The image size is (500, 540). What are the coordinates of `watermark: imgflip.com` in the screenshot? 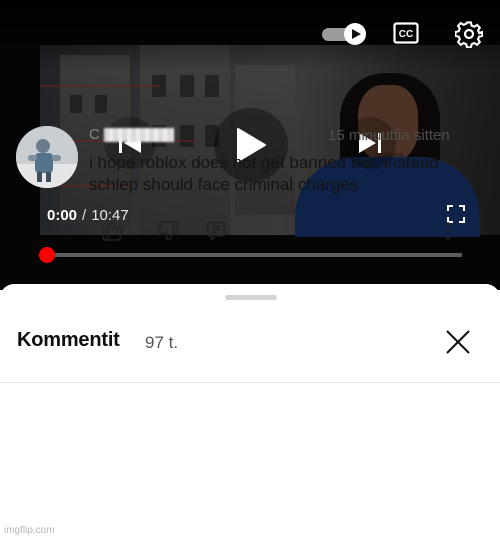 It's located at (29, 530).